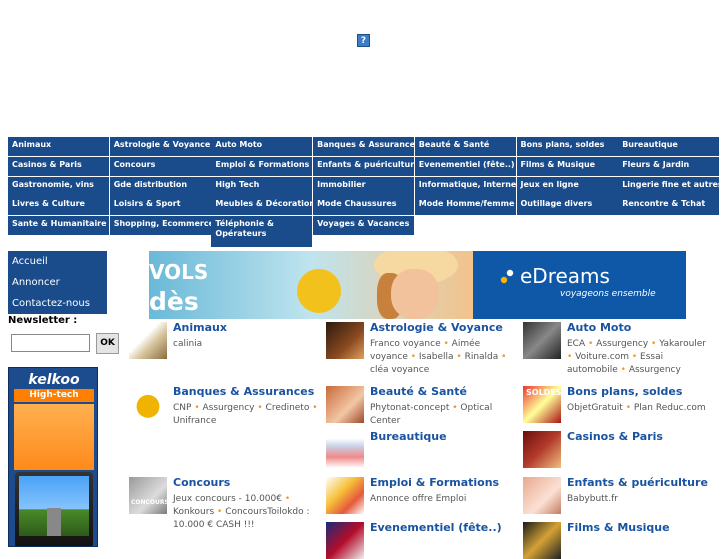 The image size is (727, 559). Describe the element at coordinates (57, 303) in the screenshot. I see `menu-contact-link: Contactez-nous` at that location.